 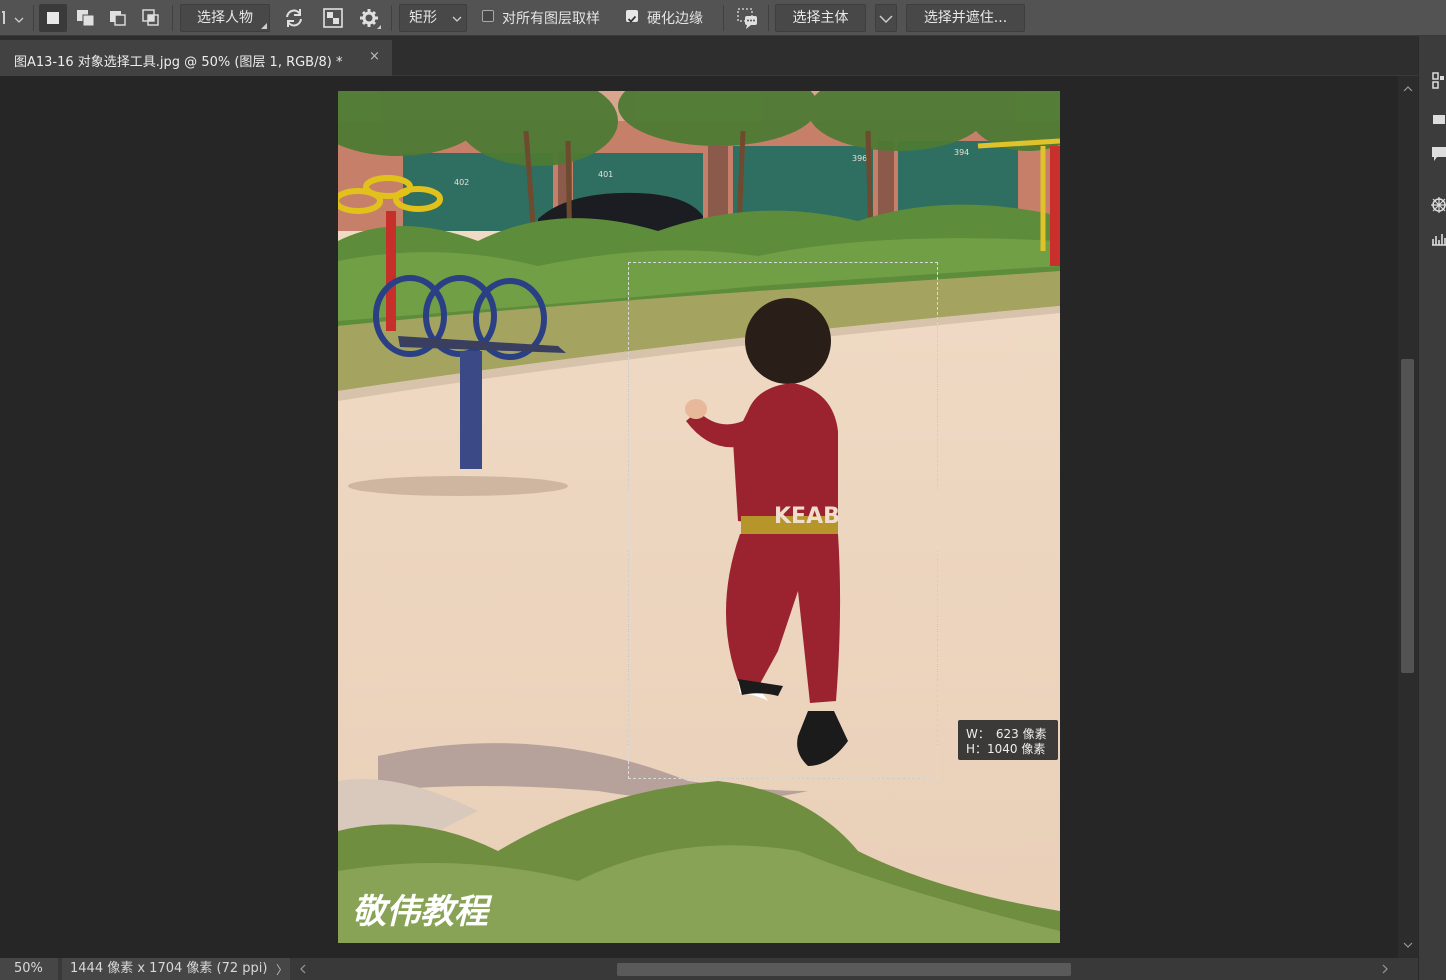 I want to click on wall-number: 401, so click(x=605, y=174).